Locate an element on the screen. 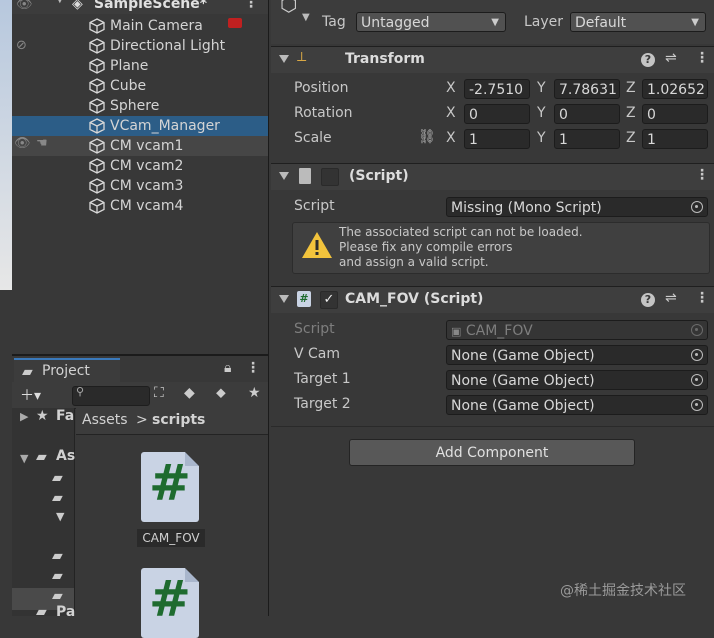  missing-script-header: (Script) ⋮ is located at coordinates (492, 176).